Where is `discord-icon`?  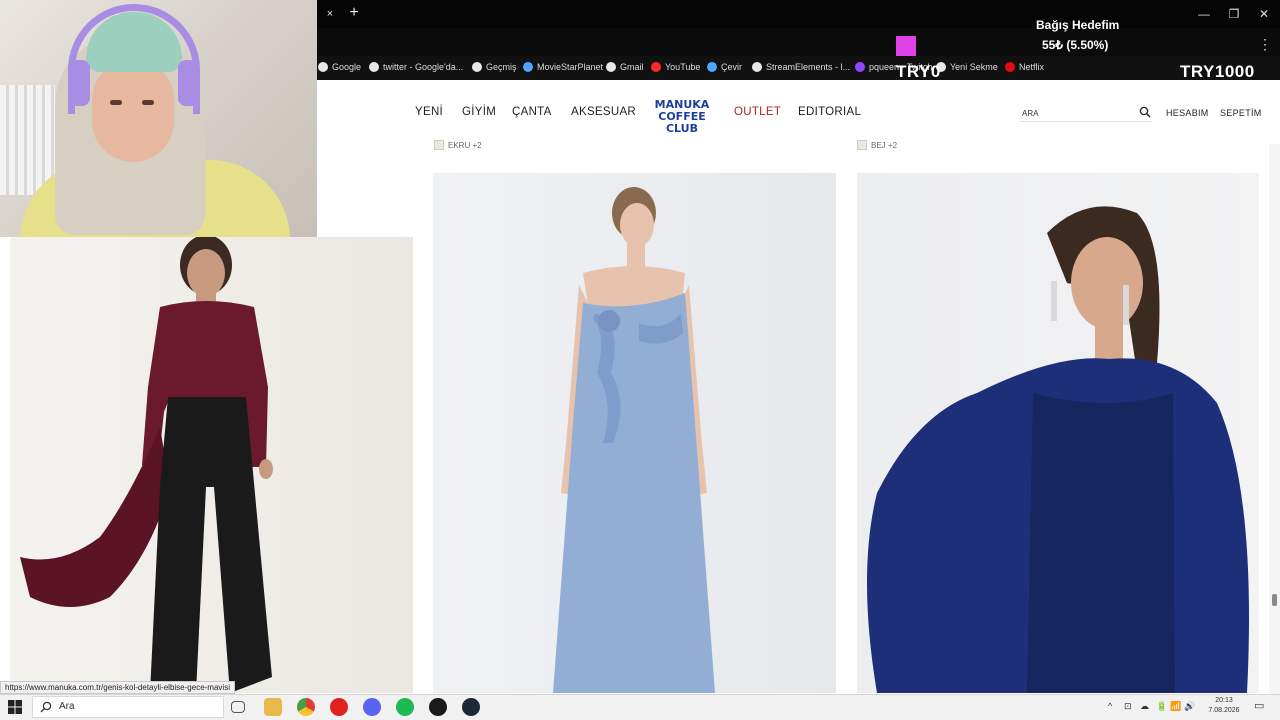
discord-icon is located at coordinates (372, 707).